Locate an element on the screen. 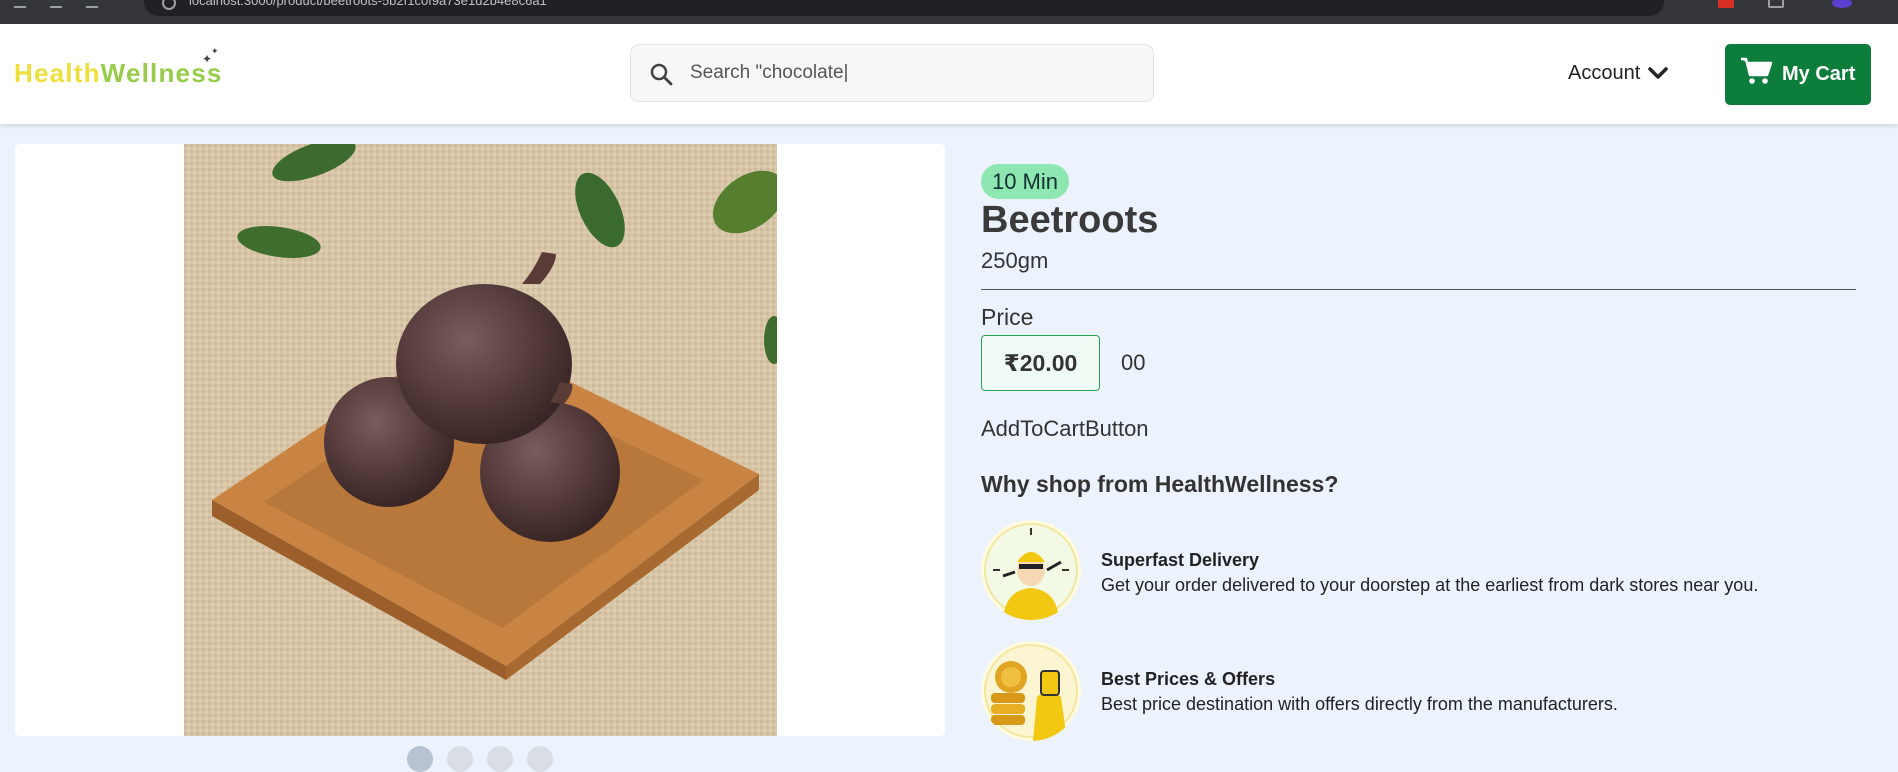 This screenshot has width=1898, height=772. product-title: Beetroots is located at coordinates (1070, 220).